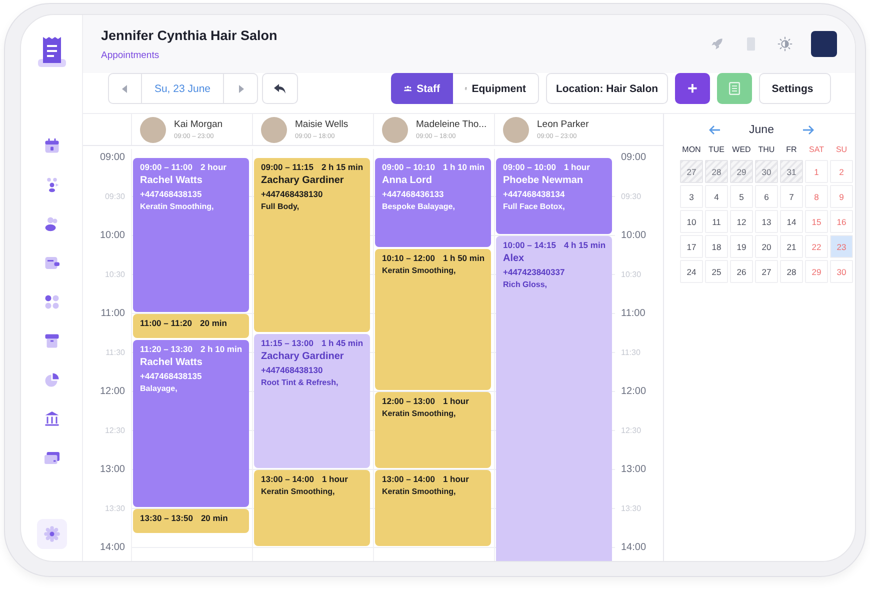 The image size is (870, 590). Describe the element at coordinates (791, 196) in the screenshot. I see `calendar-day: 7` at that location.